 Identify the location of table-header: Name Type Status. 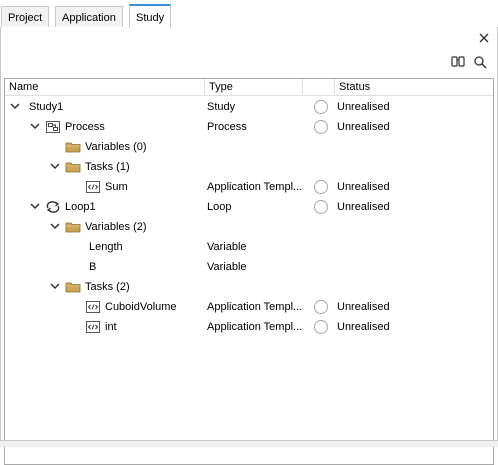
(249, 87).